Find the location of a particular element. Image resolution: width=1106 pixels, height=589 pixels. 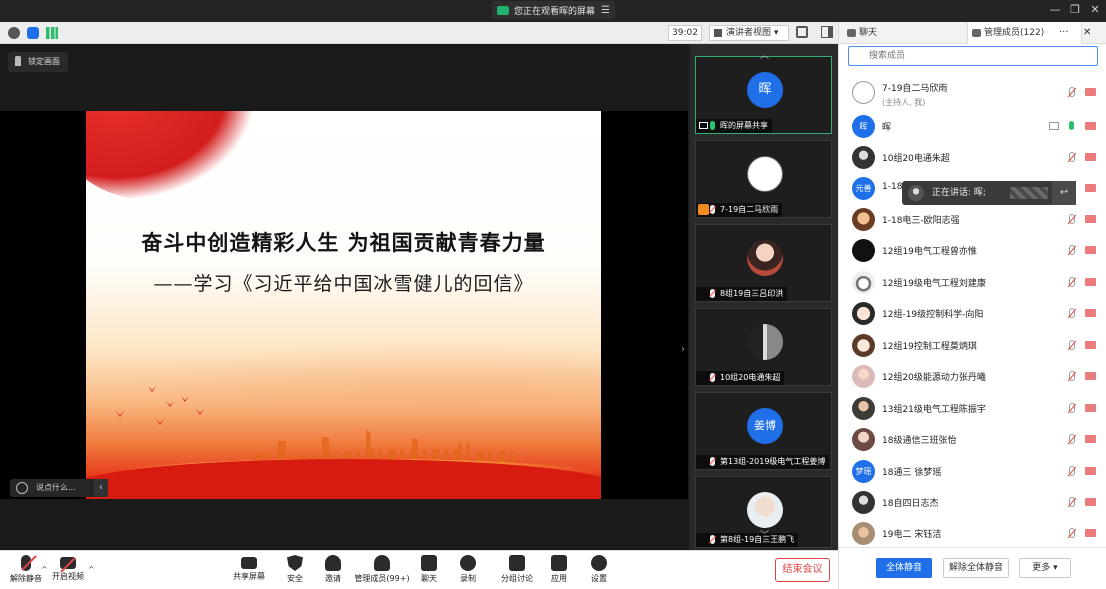

hamburger-menu-icon: ☰ is located at coordinates (605, 10).